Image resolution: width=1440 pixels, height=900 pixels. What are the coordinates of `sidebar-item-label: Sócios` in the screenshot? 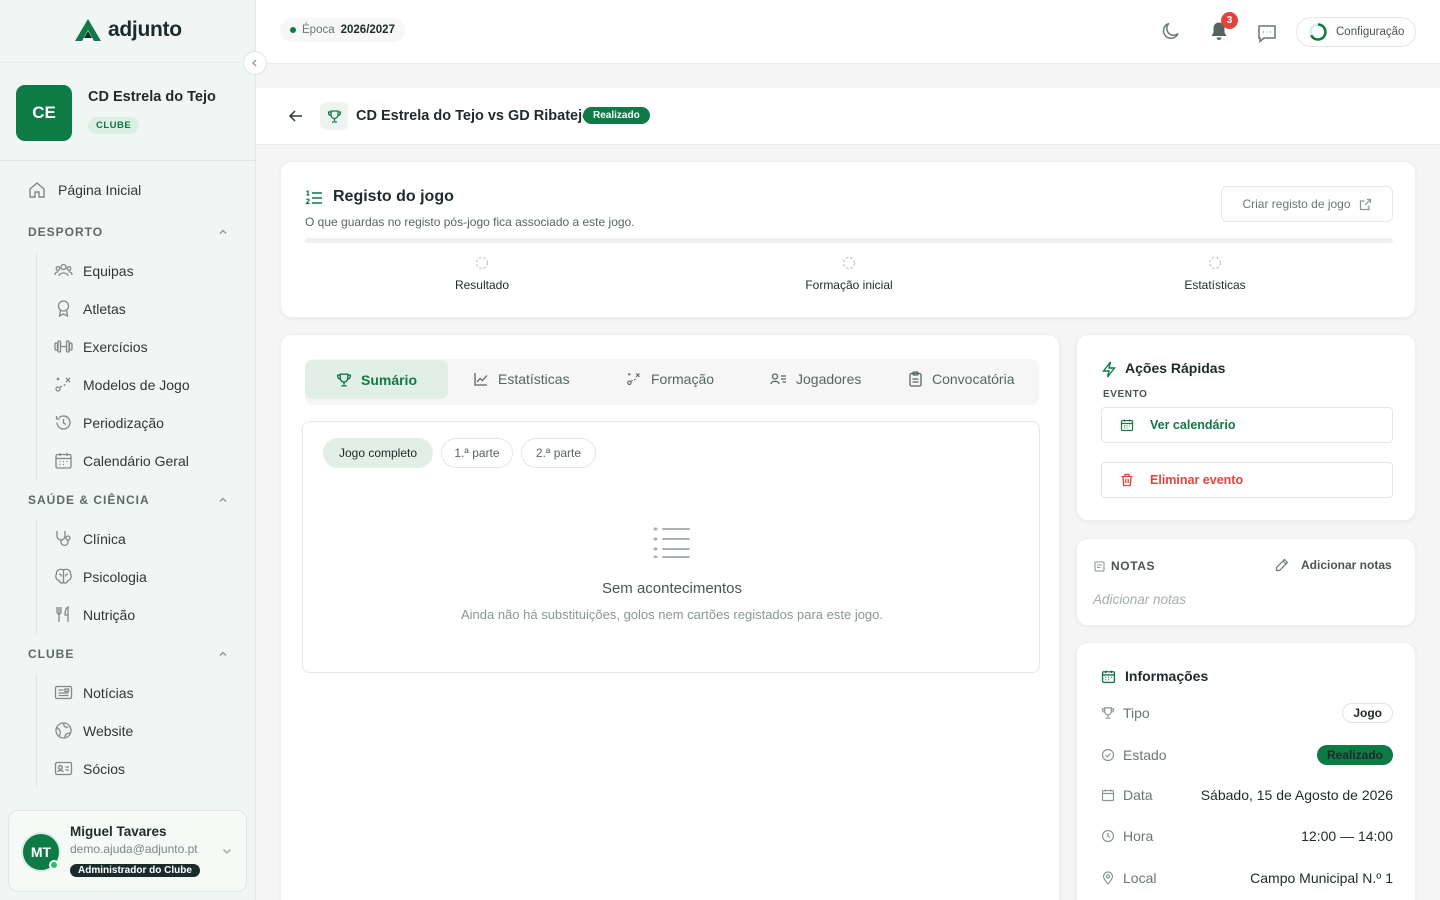 It's located at (104, 768).